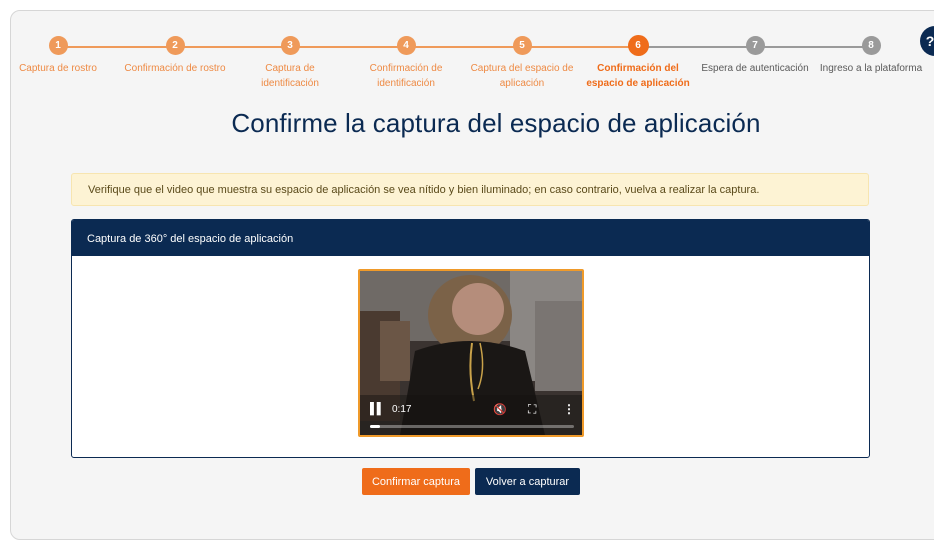 This screenshot has height=540, width=934. Describe the element at coordinates (638, 45) in the screenshot. I see `step-number: 6` at that location.